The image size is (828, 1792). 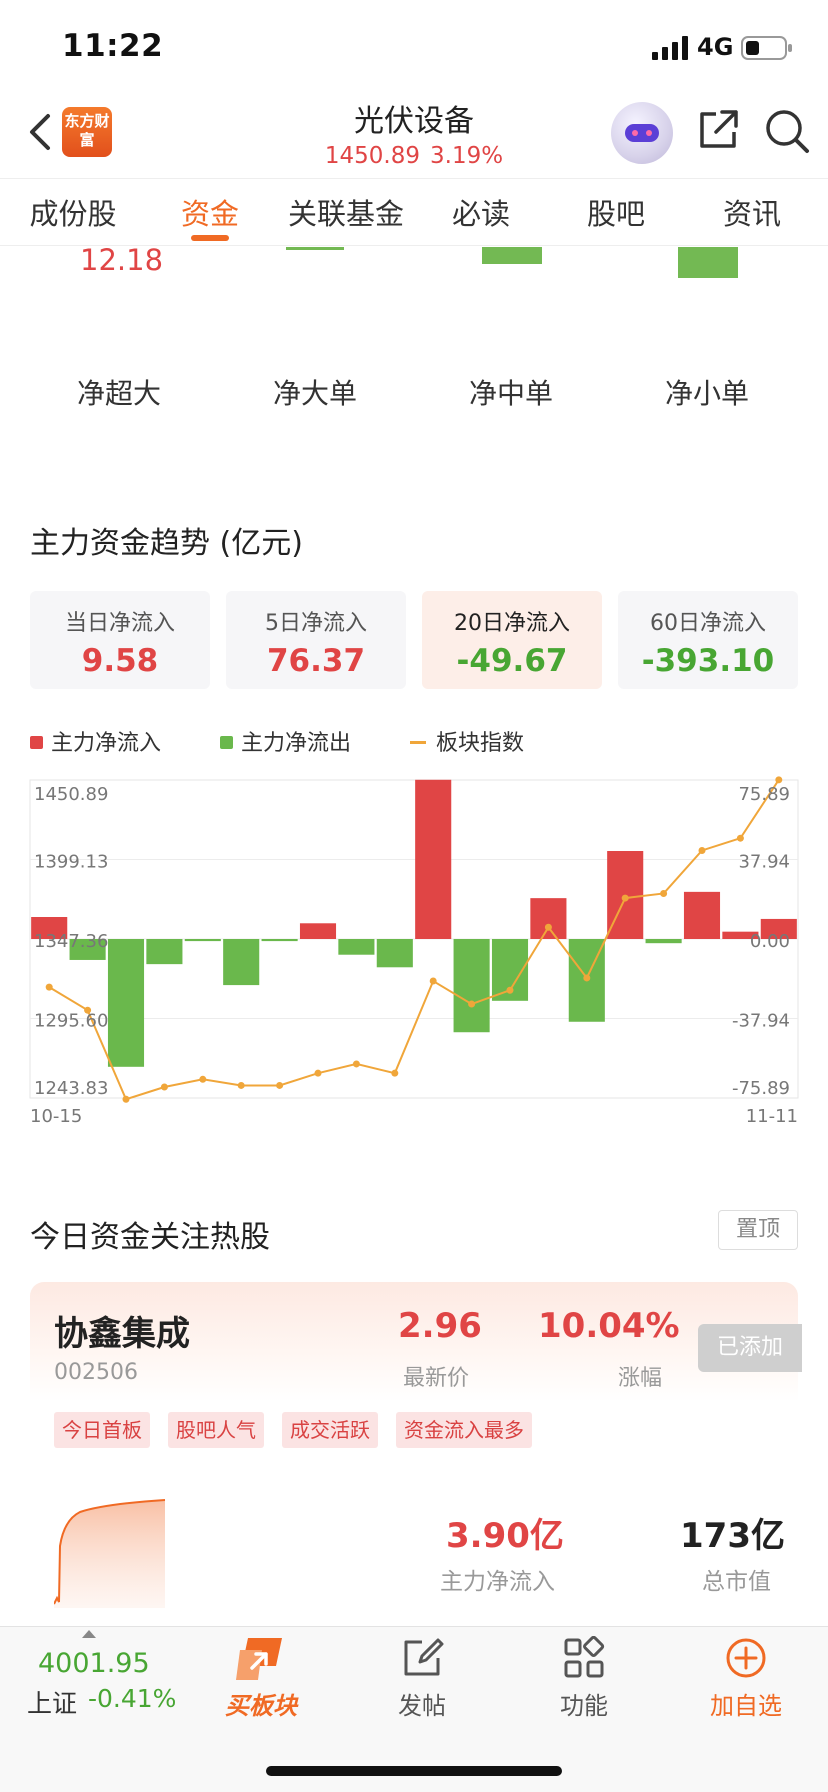 I want to click on tab-news: 资讯, so click(x=752, y=212).